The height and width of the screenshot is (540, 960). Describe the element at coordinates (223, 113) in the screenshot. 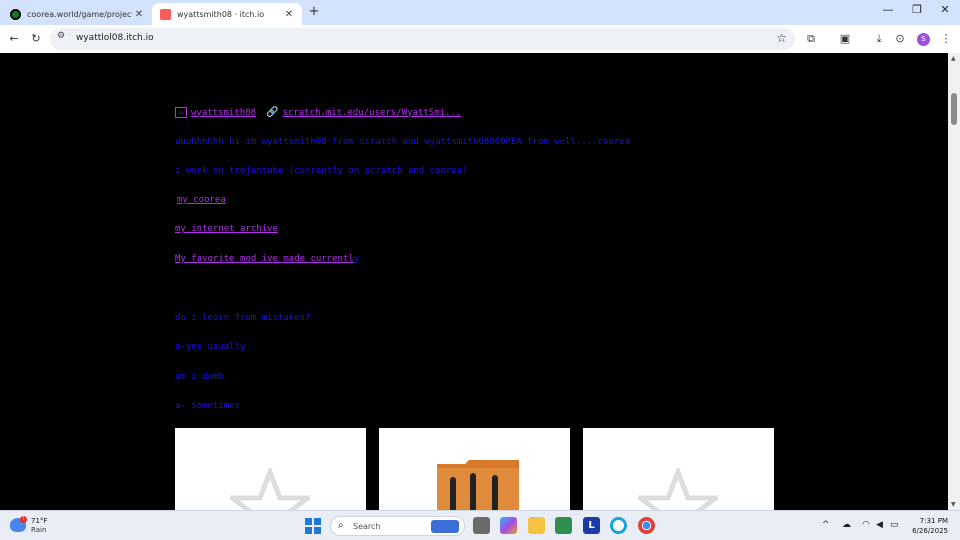

I see `username-link: wyattsmith08` at that location.